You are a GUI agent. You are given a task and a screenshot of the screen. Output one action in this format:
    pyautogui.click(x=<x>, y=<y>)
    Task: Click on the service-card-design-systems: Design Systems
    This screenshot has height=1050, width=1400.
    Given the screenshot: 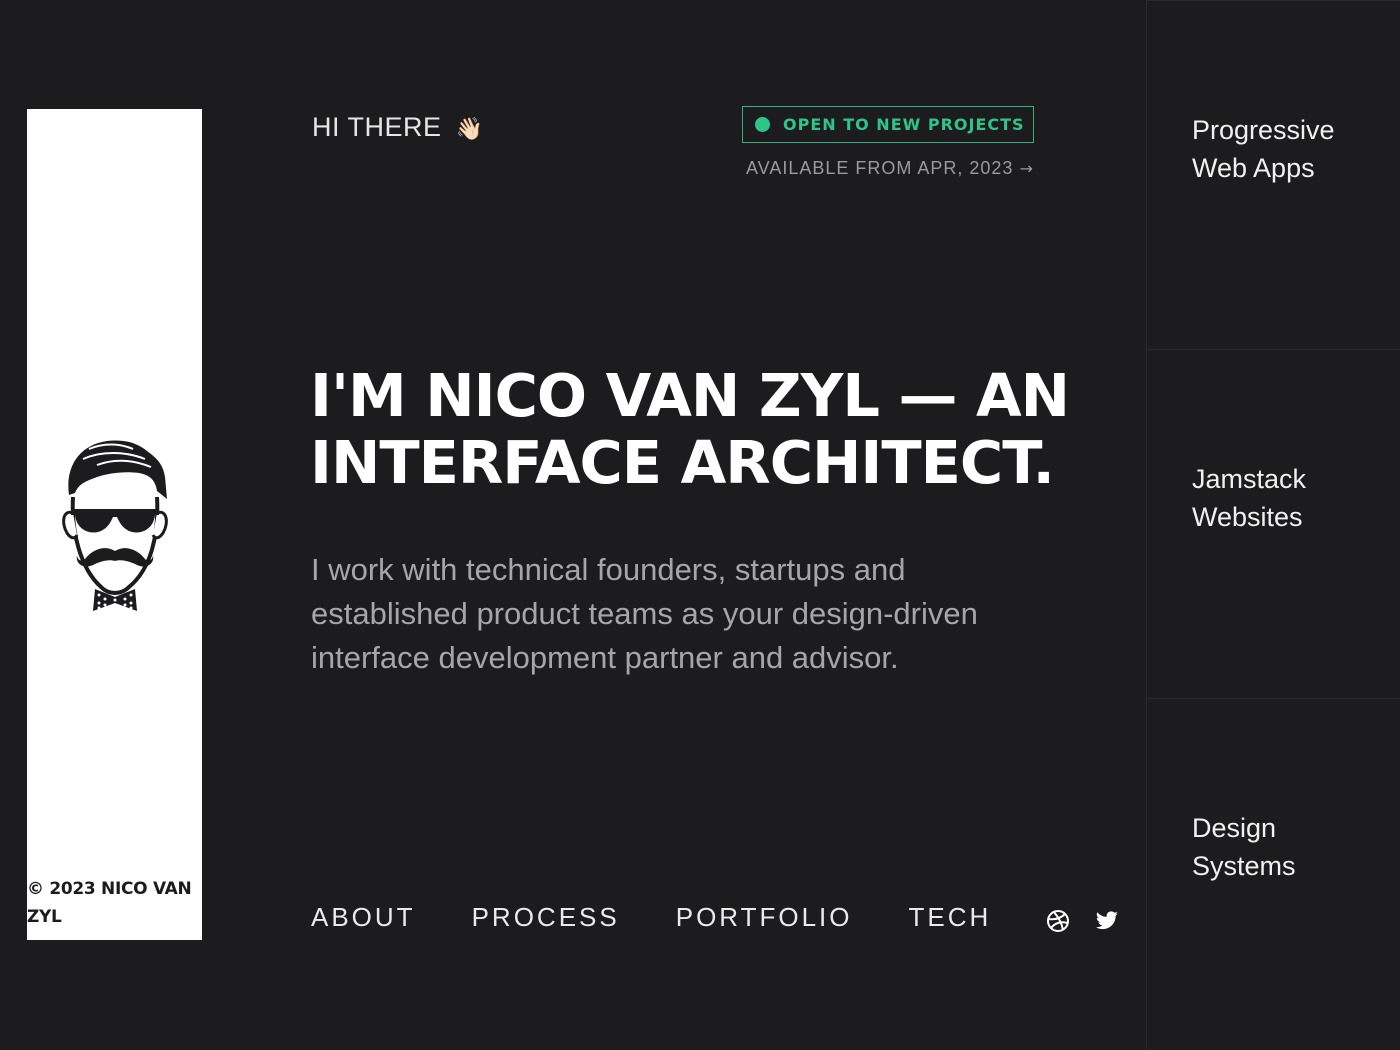 What is the action you would take?
    pyautogui.click(x=1273, y=872)
    